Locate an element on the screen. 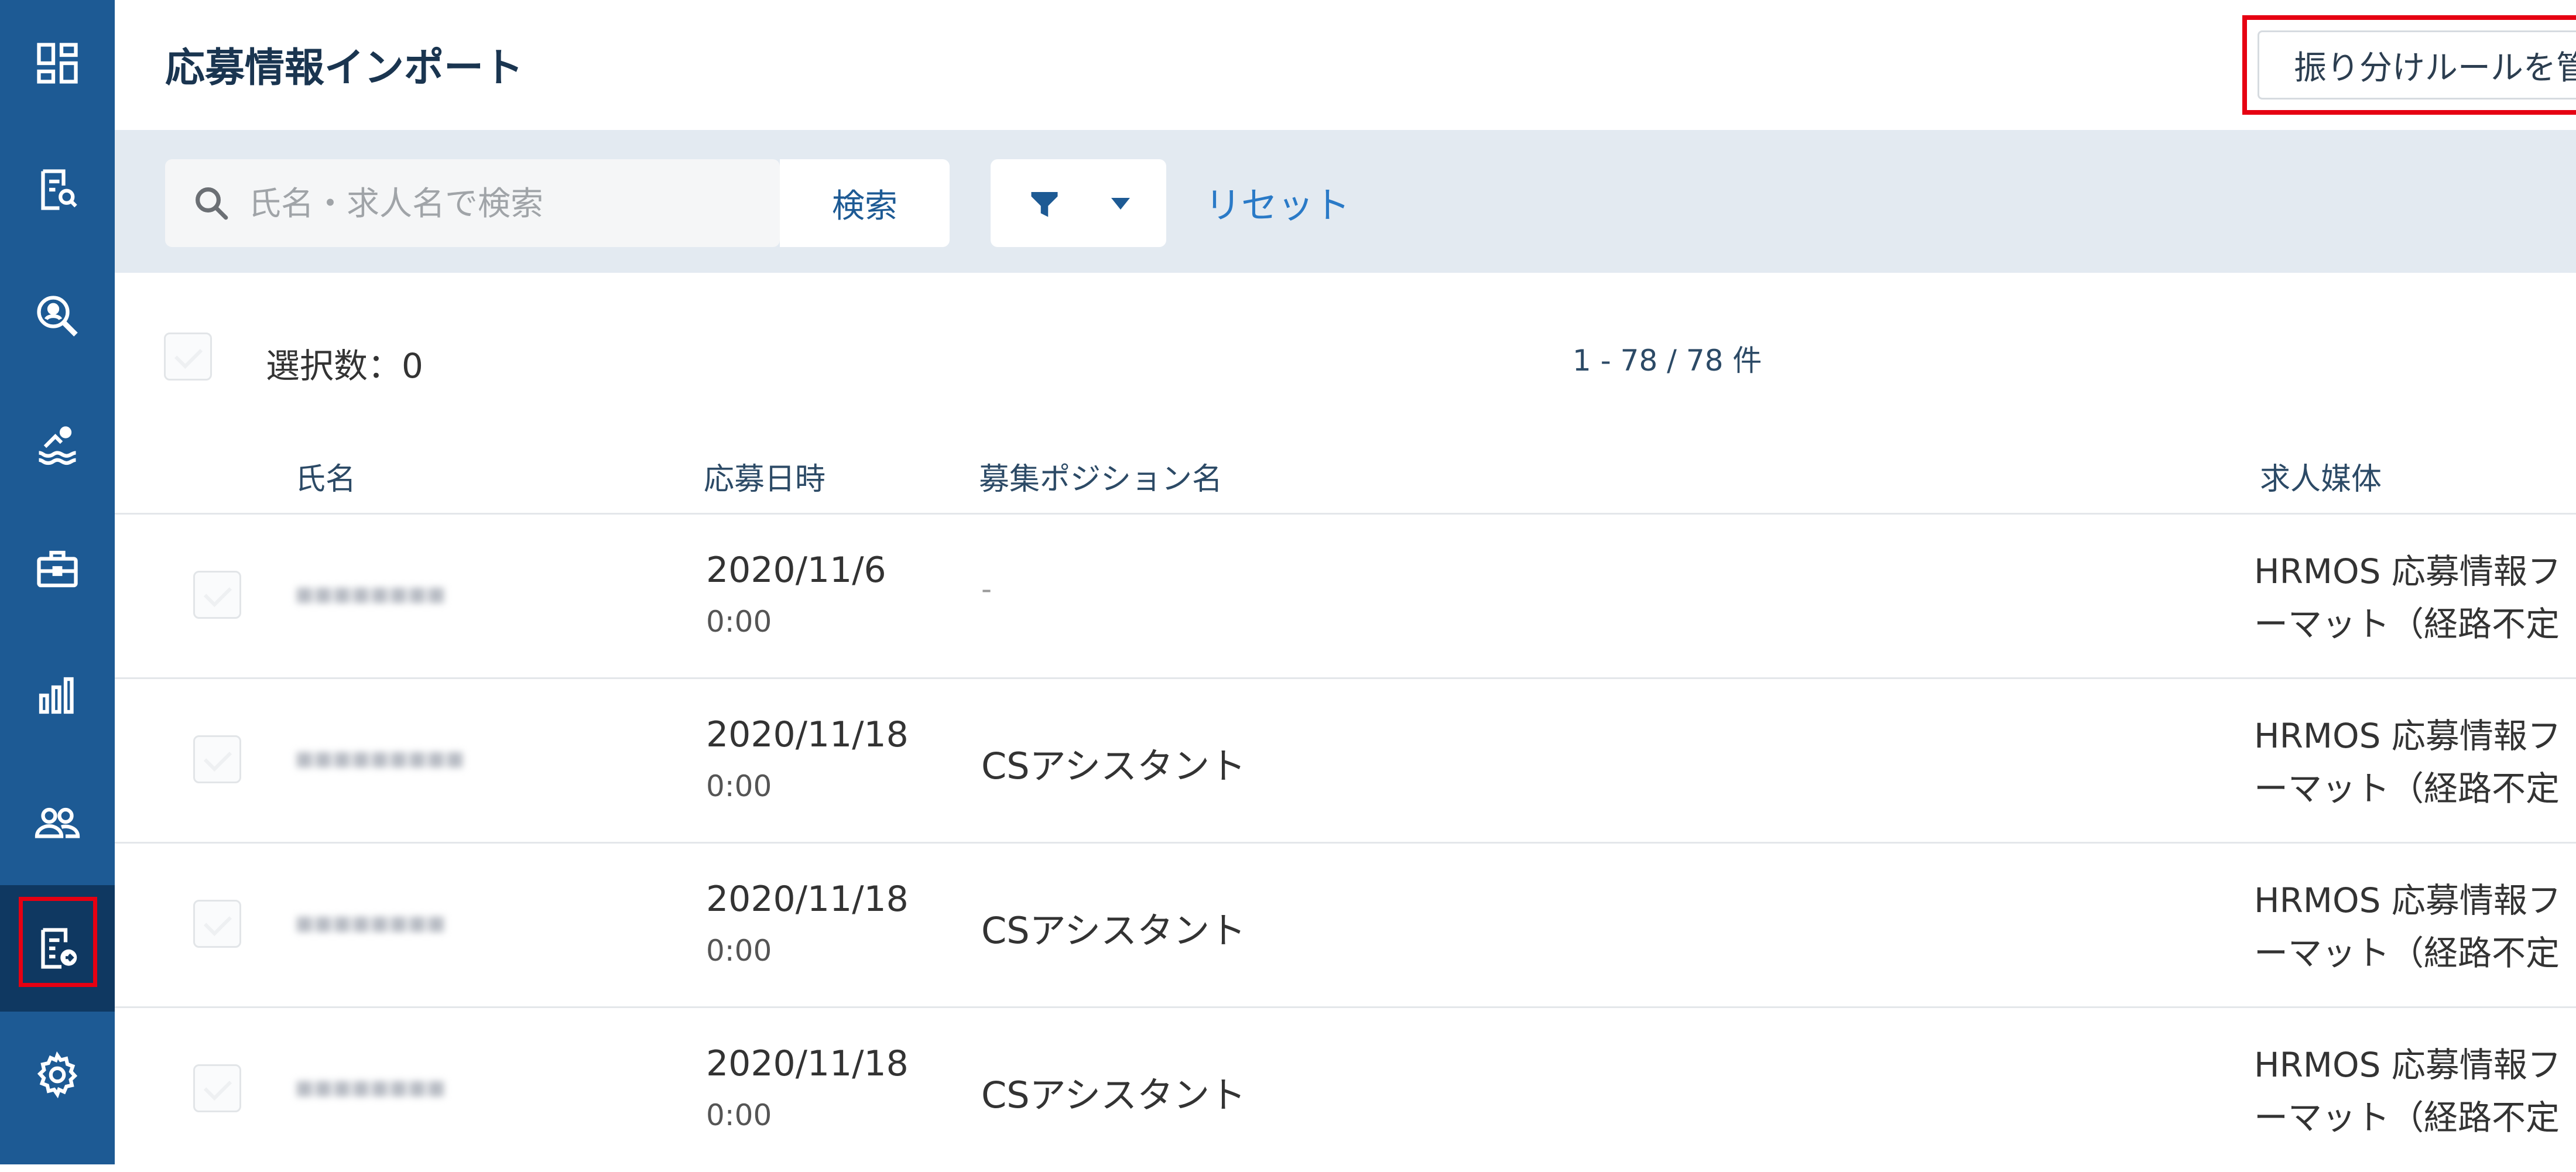 This screenshot has width=2576, height=1172. sidebar is located at coordinates (57, 582).